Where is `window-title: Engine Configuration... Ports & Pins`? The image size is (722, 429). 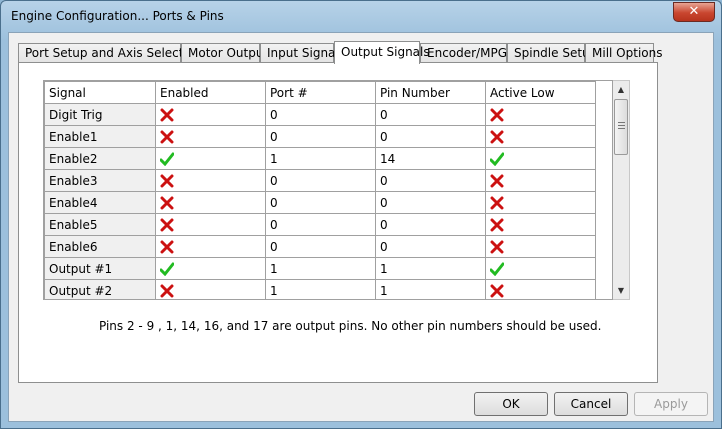 window-title: Engine Configuration... Ports & Pins is located at coordinates (117, 16).